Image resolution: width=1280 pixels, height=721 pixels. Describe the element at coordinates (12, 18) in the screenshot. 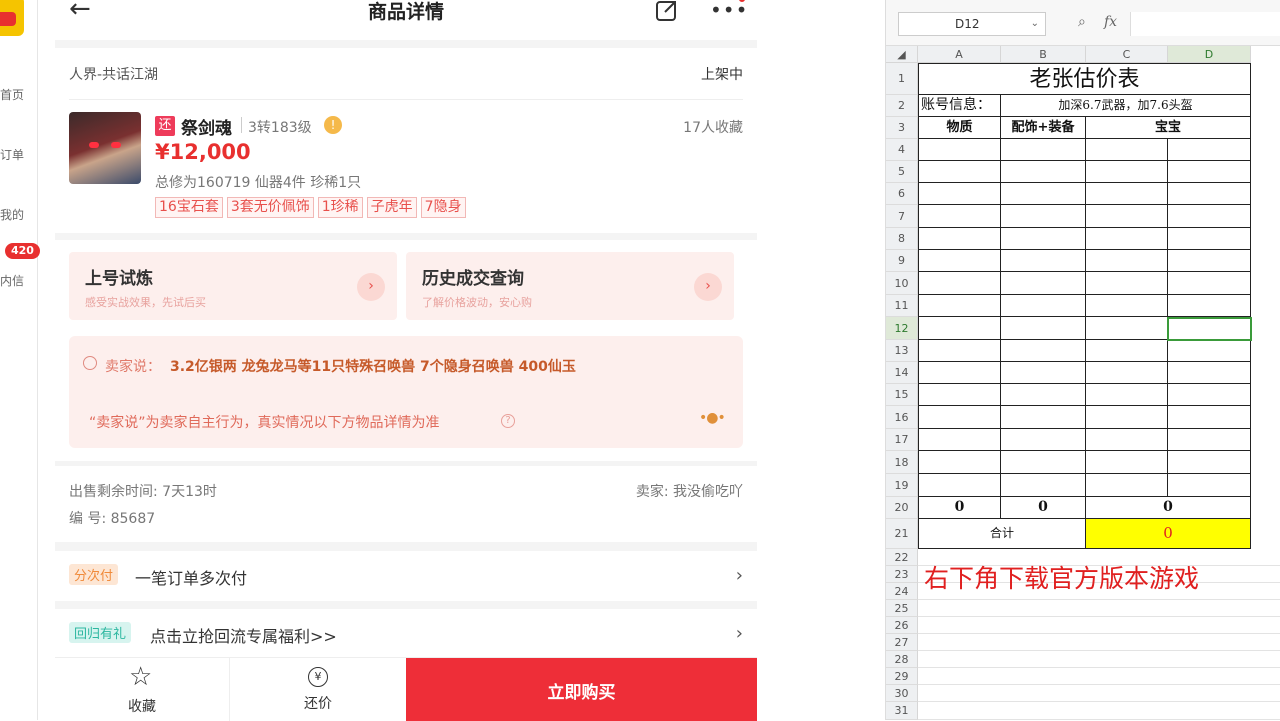

I see `app-logo` at that location.